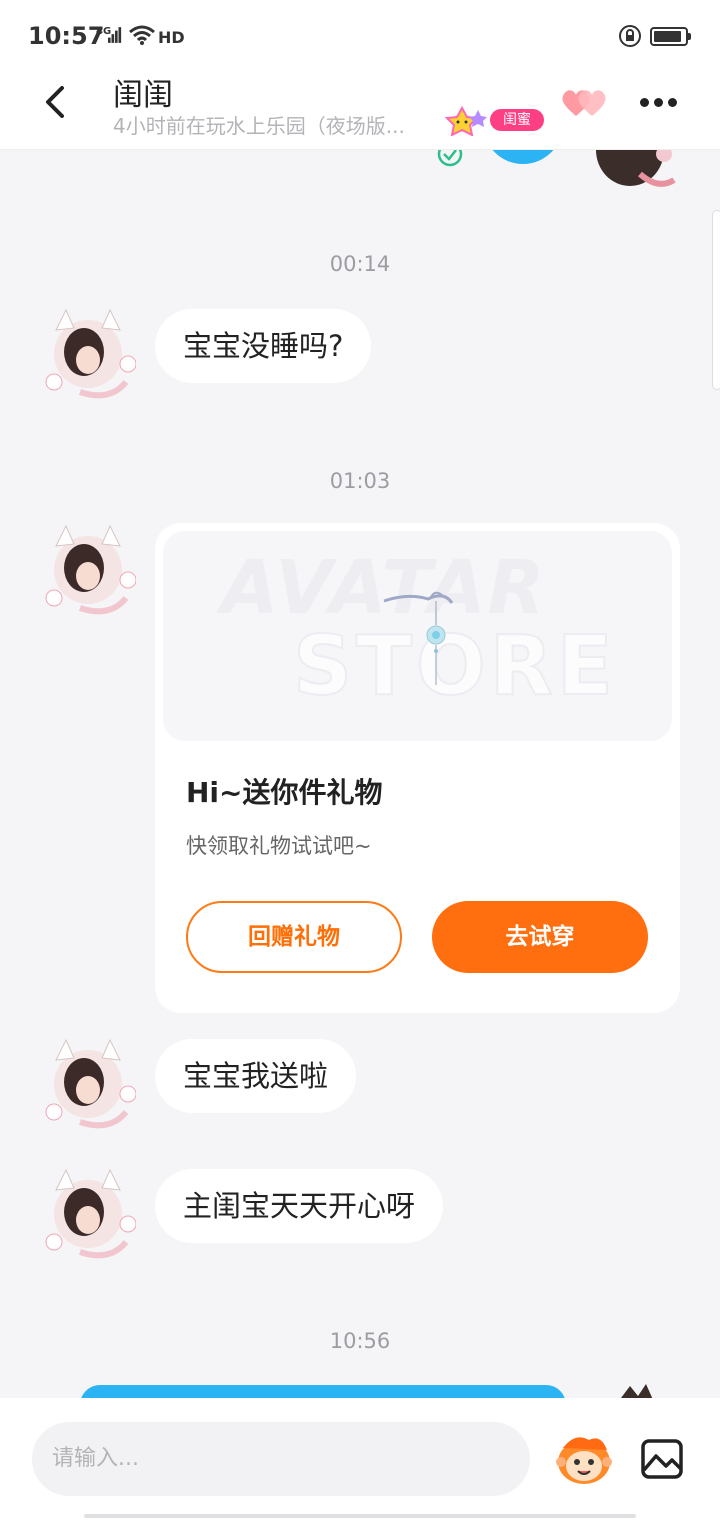 The height and width of the screenshot is (1520, 720). I want to click on gift-item-icon, so click(418, 638).